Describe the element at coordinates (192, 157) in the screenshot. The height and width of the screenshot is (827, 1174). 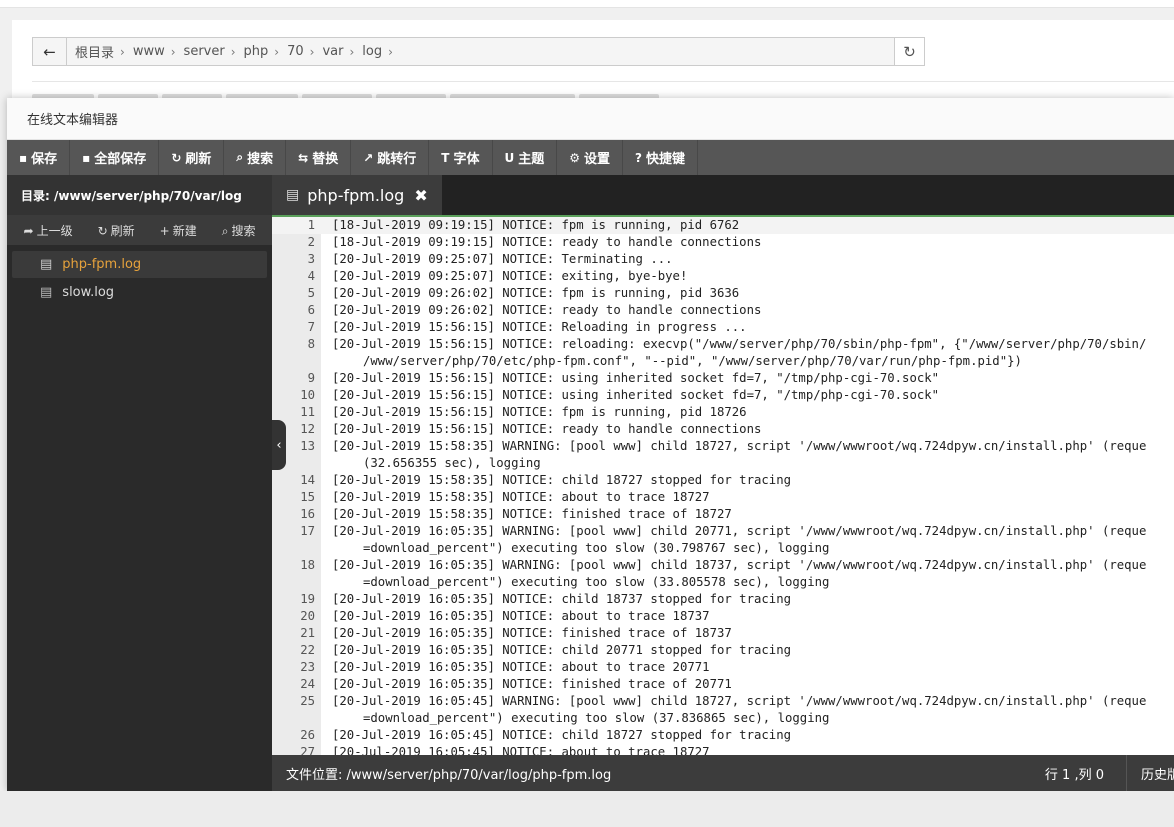
I see `refresh-button: ↻ 刷新` at that location.